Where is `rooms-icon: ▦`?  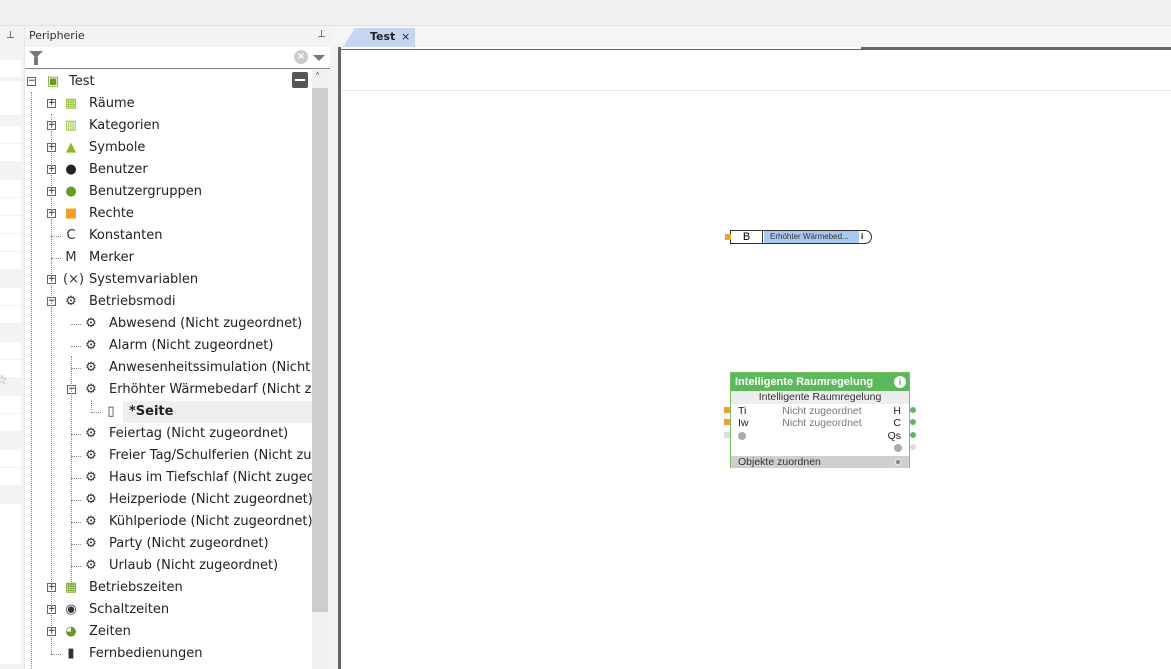 rooms-icon: ▦ is located at coordinates (71, 103).